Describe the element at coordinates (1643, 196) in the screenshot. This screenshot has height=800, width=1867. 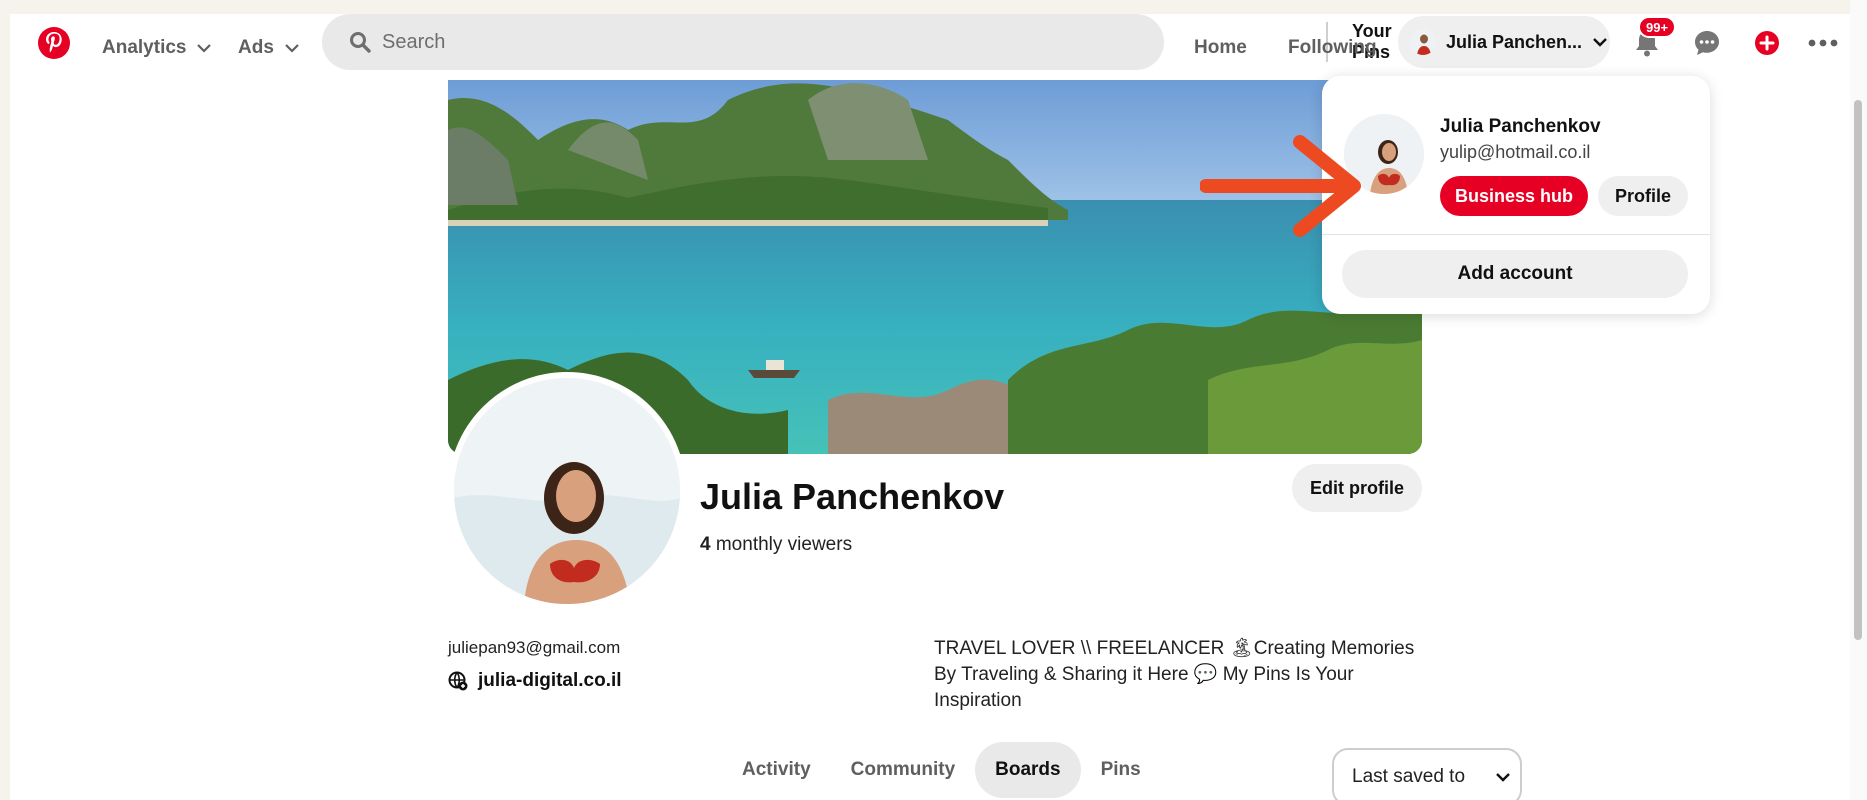
I see `profile-button: Profile` at that location.